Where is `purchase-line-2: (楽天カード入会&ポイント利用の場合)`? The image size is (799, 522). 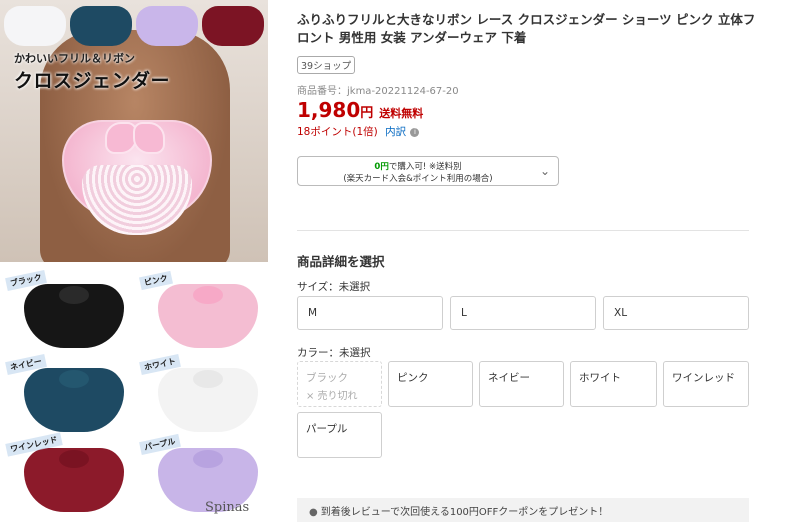 purchase-line-2: (楽天カード入会&ポイント利用の場合) is located at coordinates (418, 179).